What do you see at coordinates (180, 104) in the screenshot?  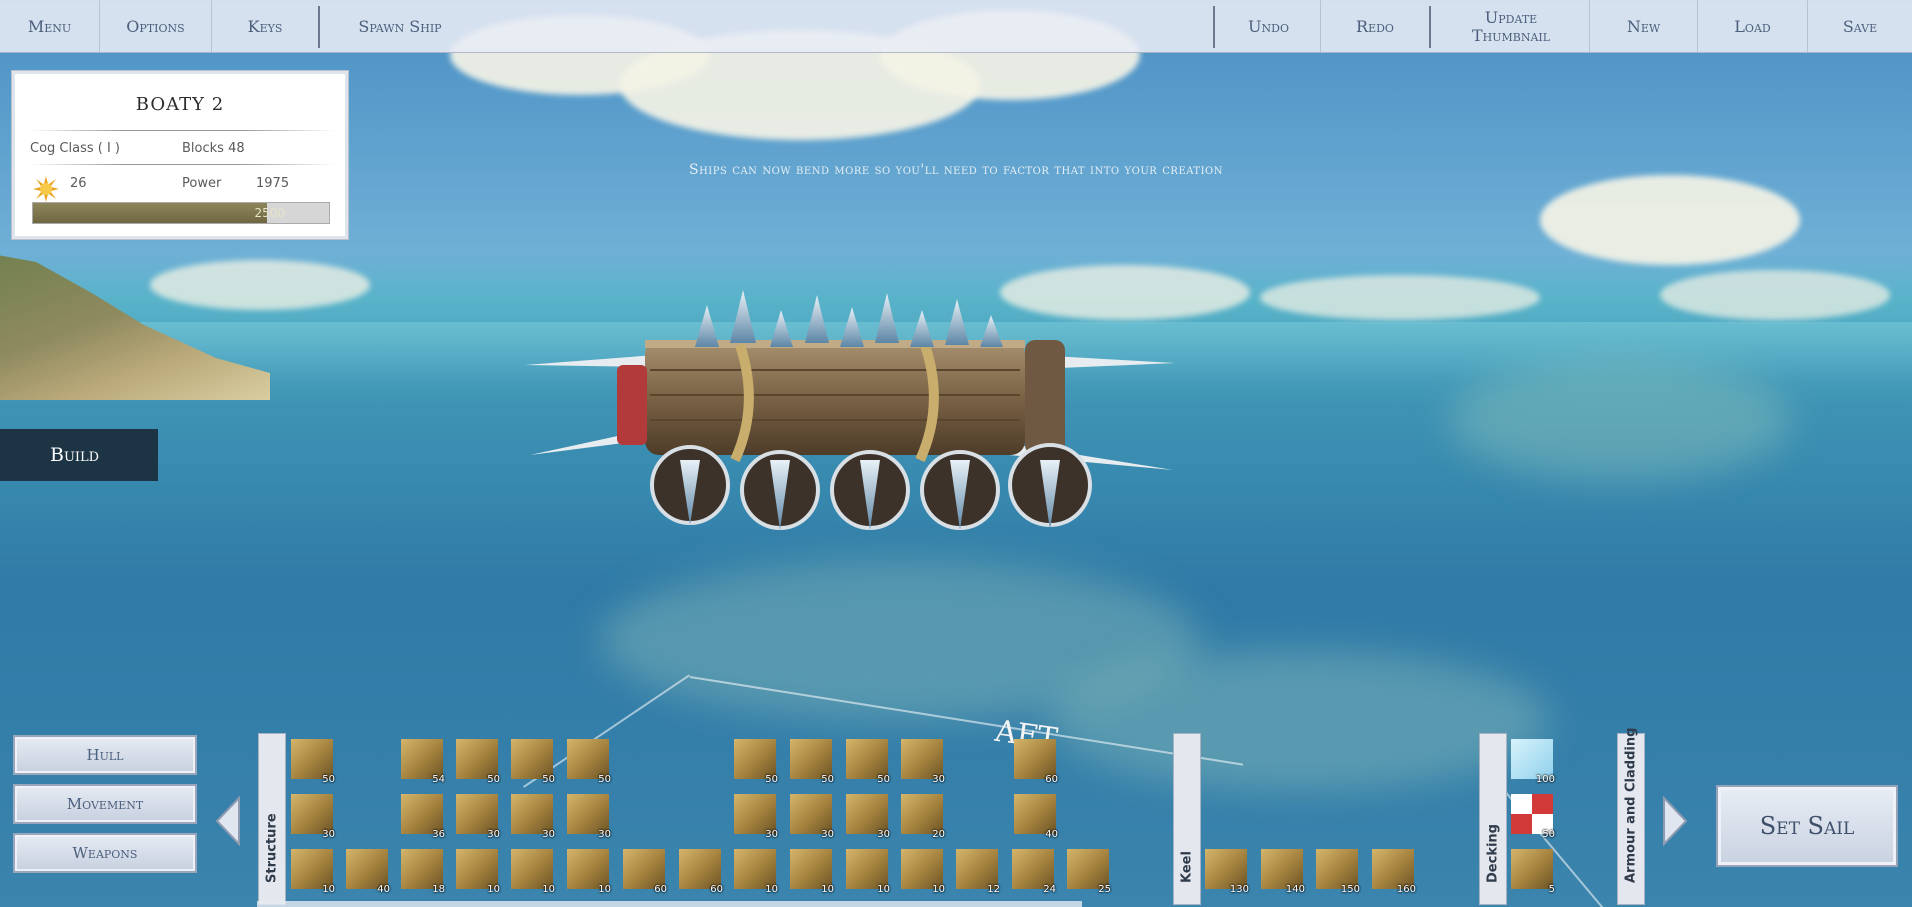 I see `ship-name: BOATY 2` at bounding box center [180, 104].